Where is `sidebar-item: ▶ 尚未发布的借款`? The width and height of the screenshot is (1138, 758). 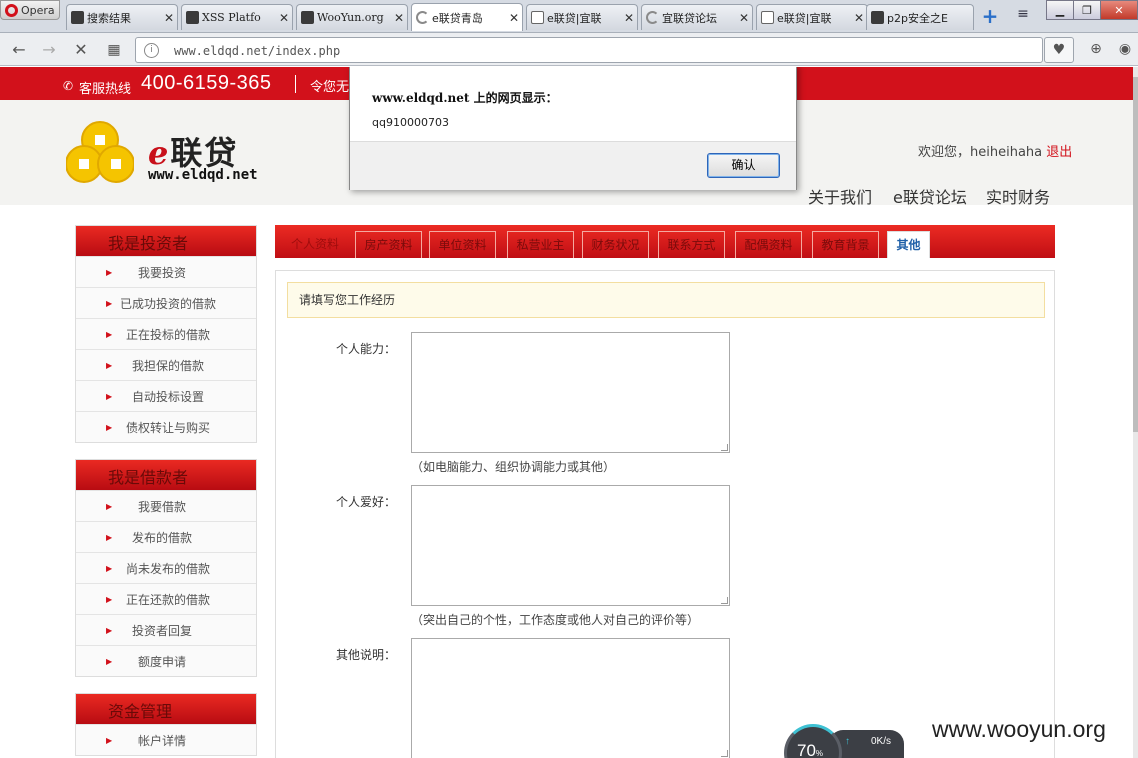 sidebar-item: ▶ 尚未发布的借款 is located at coordinates (166, 567).